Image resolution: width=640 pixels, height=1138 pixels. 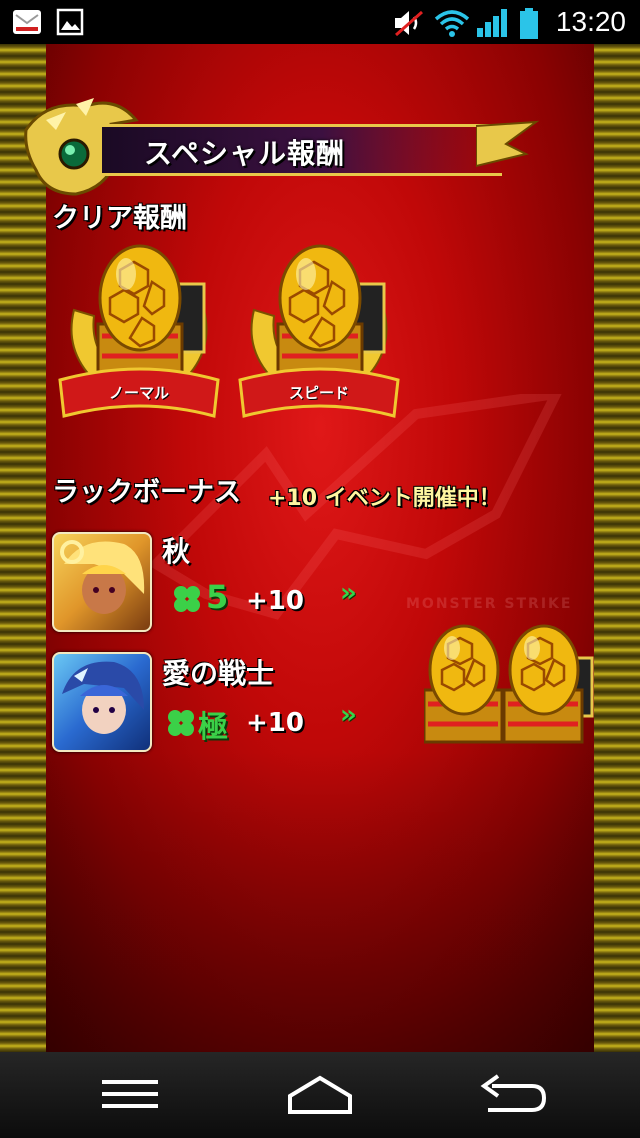 What do you see at coordinates (130, 1094) in the screenshot?
I see `menu-icon` at bounding box center [130, 1094].